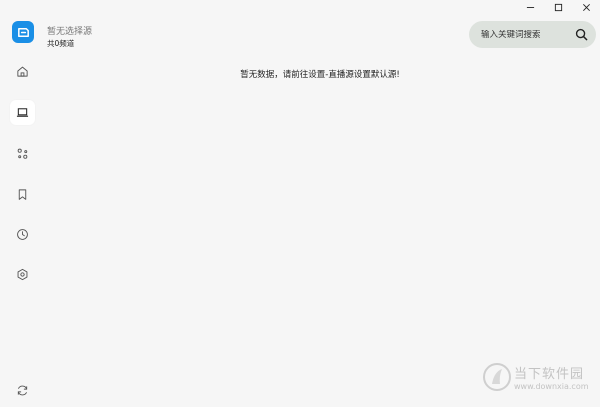 This screenshot has height=407, width=600. I want to click on maximize-icon, so click(558, 7).